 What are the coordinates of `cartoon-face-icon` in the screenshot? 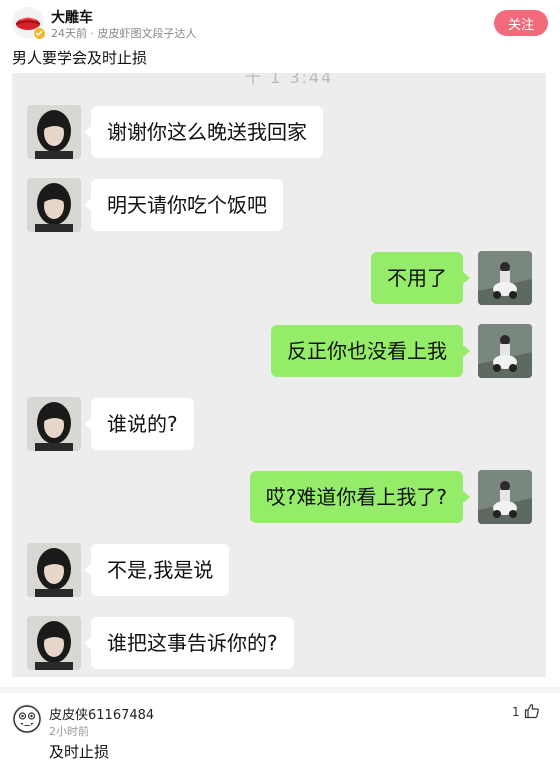 It's located at (27, 719).